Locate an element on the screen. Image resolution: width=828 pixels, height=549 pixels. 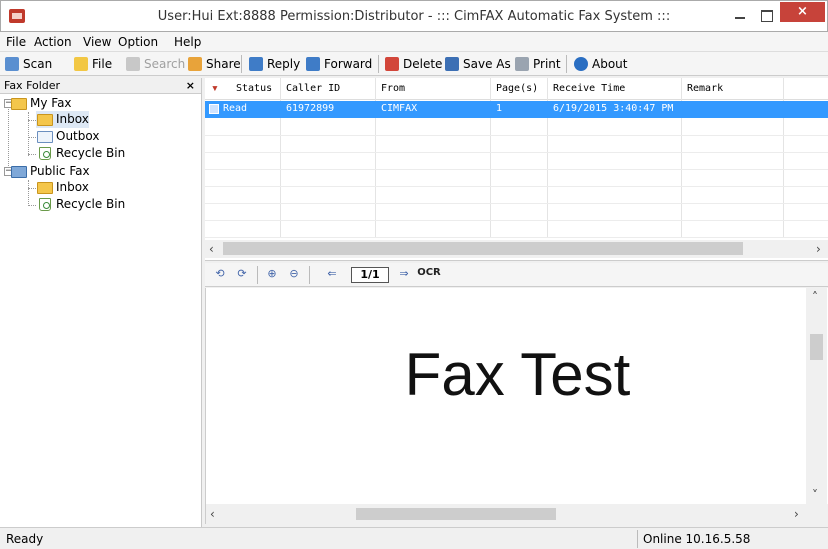
cell-status: Read is located at coordinates (235, 108).